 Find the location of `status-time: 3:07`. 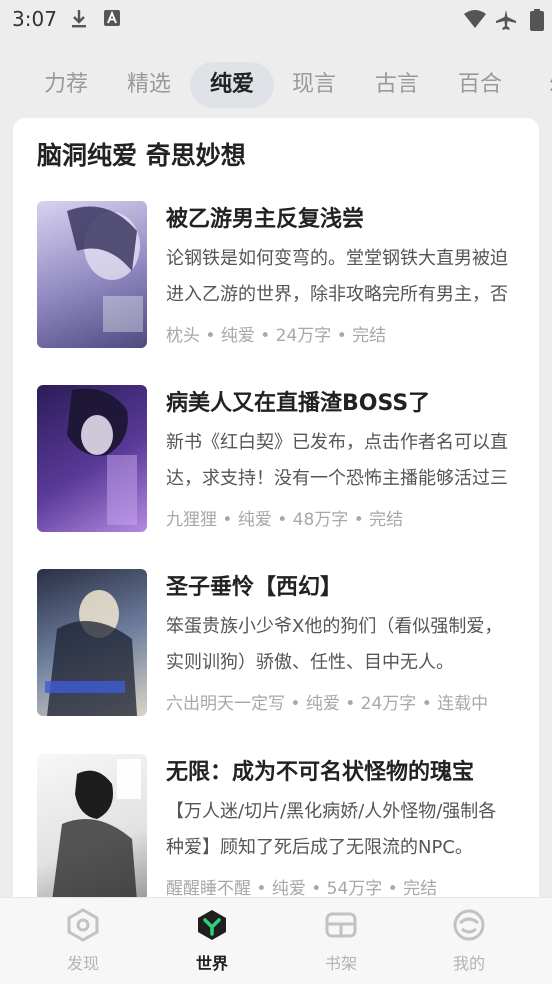

status-time: 3:07 is located at coordinates (34, 19).